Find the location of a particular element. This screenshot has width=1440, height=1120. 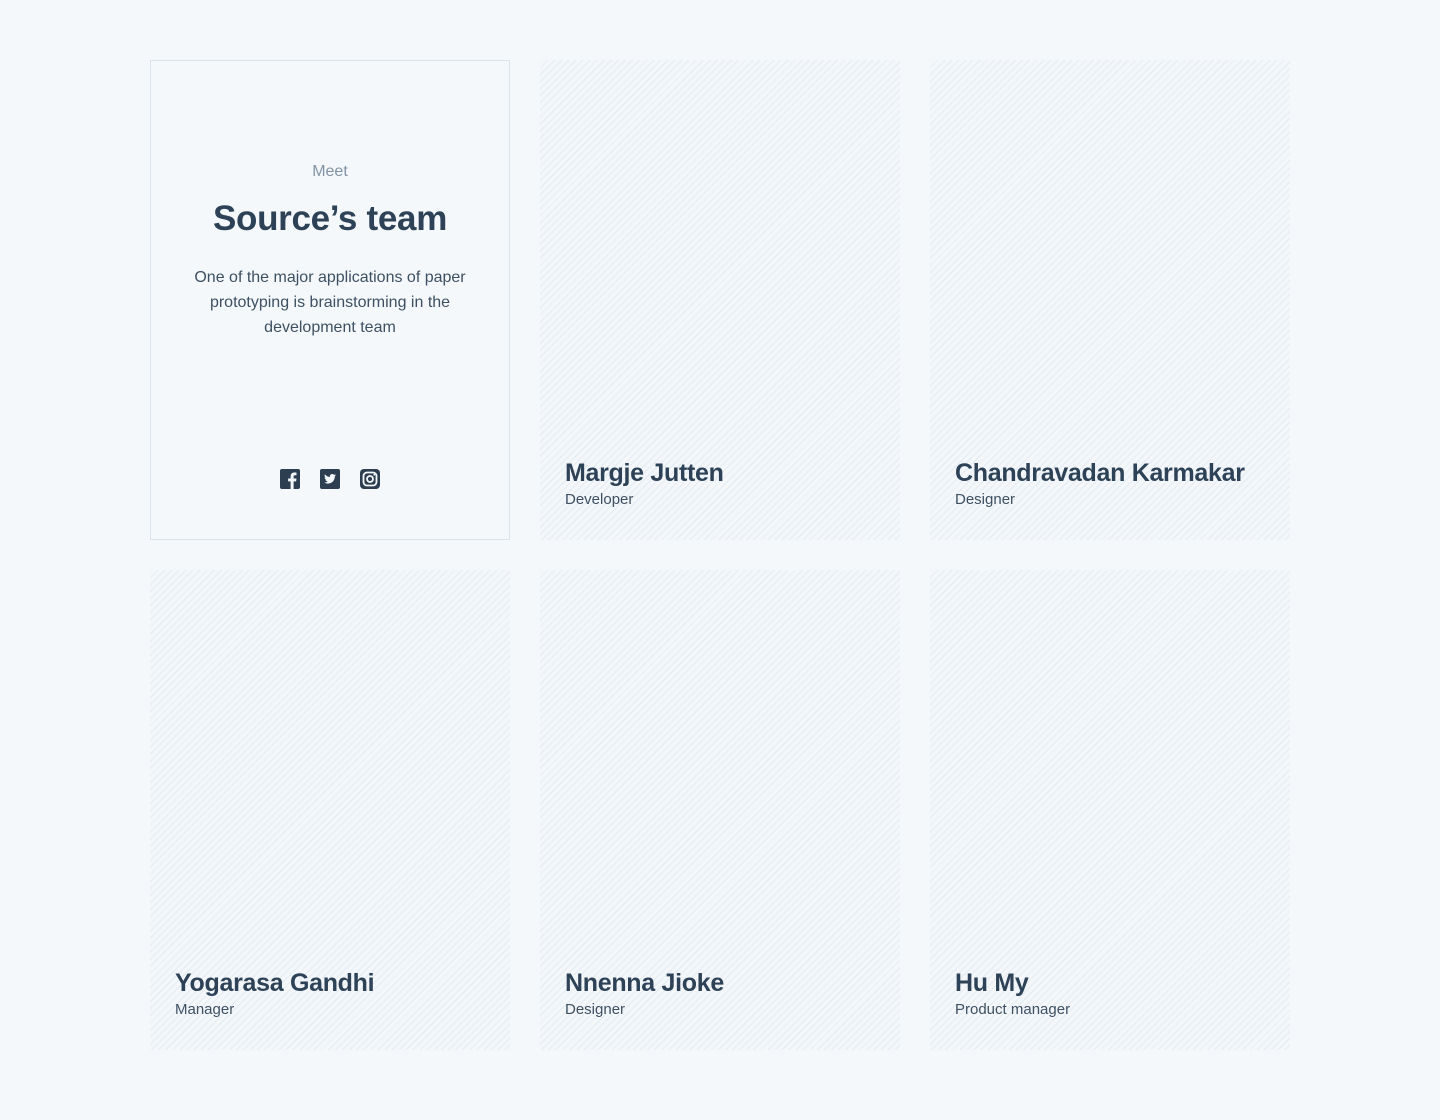

member-name: Hu My is located at coordinates (992, 983).